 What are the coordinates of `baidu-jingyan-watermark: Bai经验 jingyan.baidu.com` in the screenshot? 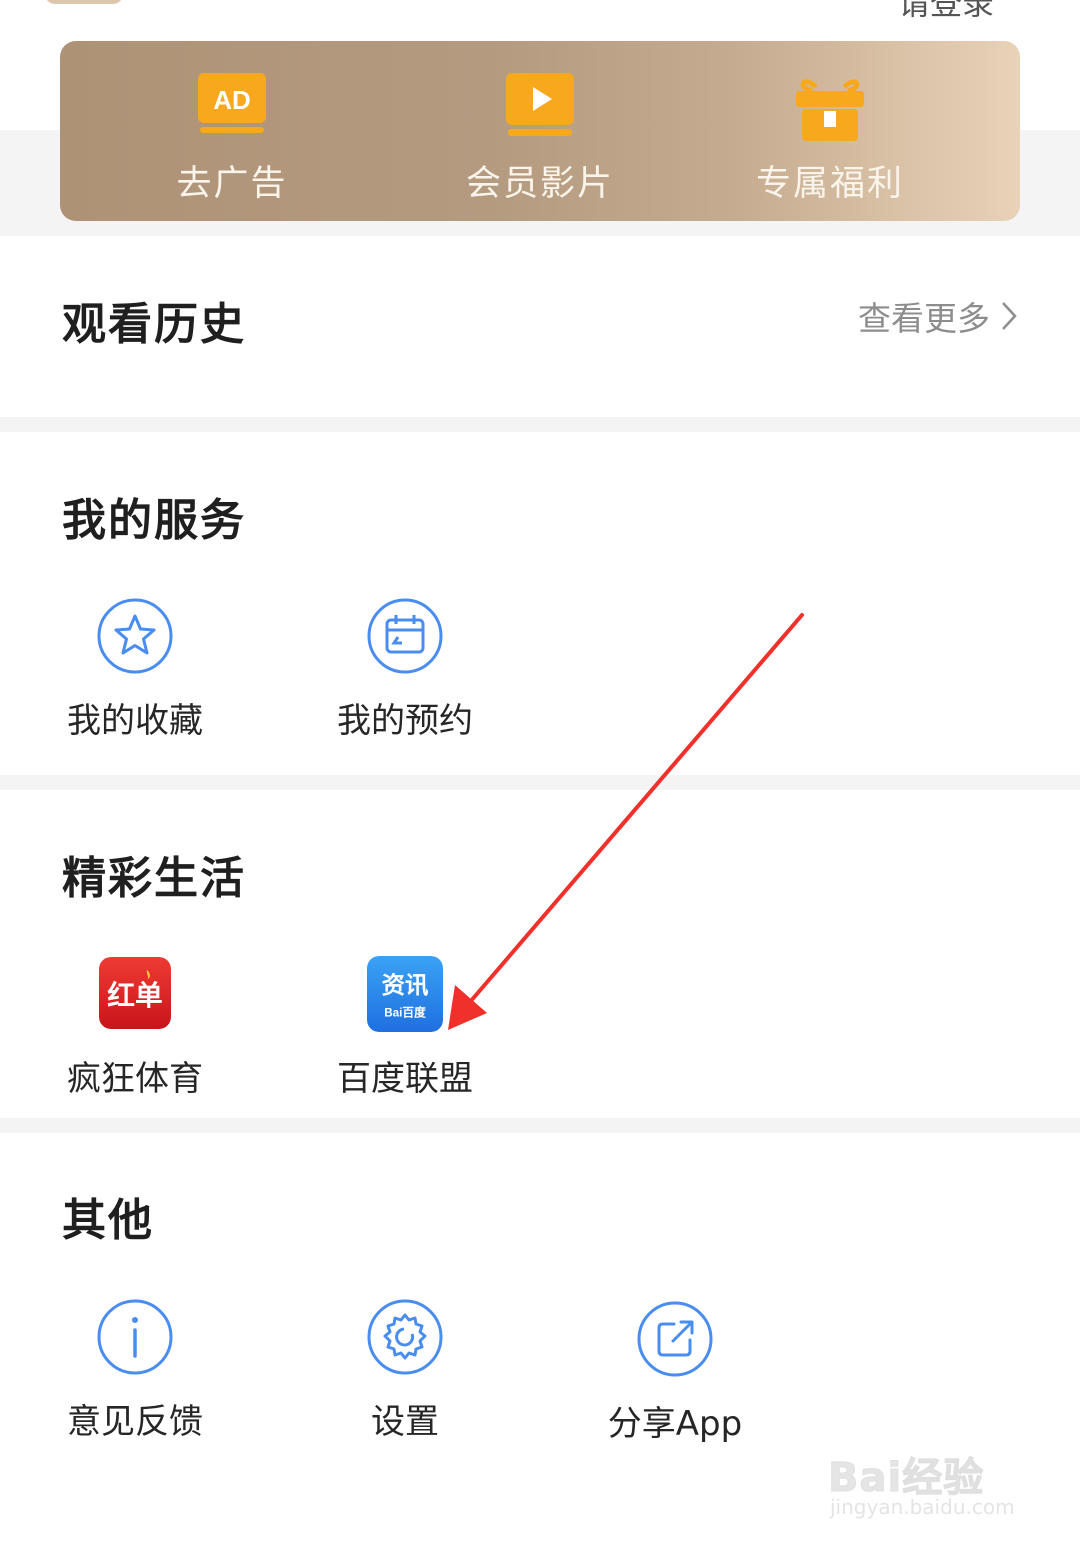 It's located at (927, 1482).